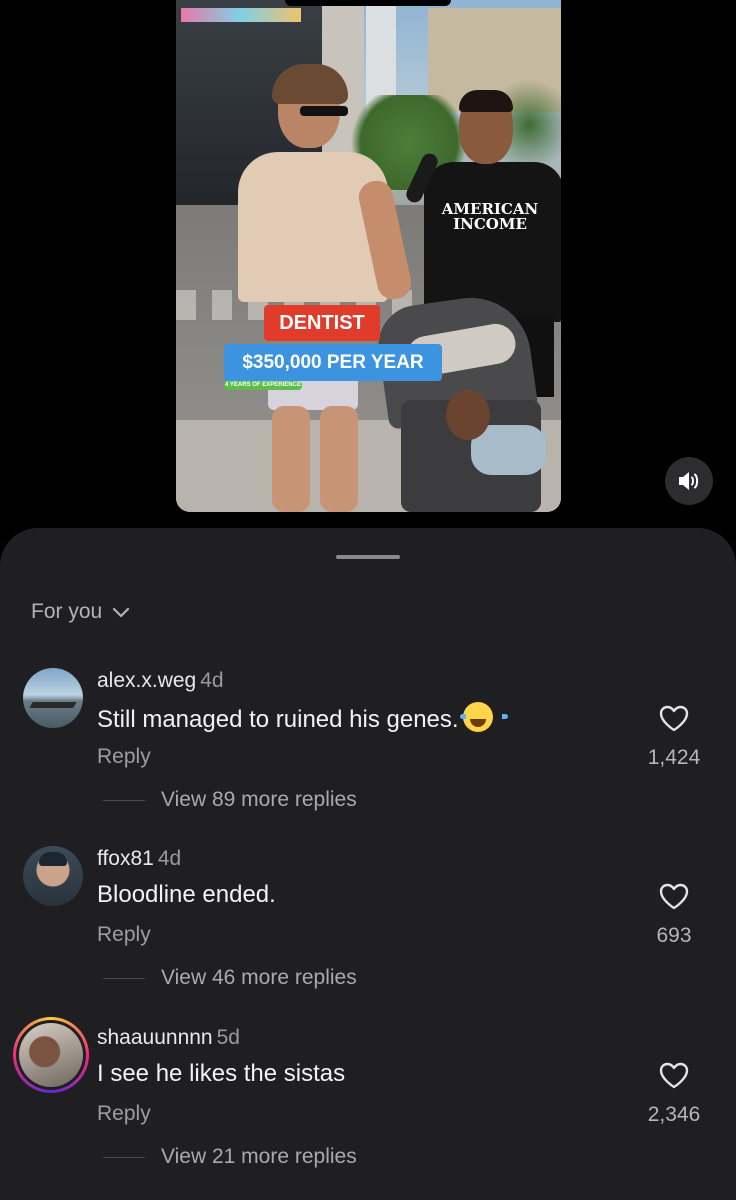 Image resolution: width=736 pixels, height=1200 pixels. What do you see at coordinates (674, 737) in the screenshot?
I see `like-button: 1,424` at bounding box center [674, 737].